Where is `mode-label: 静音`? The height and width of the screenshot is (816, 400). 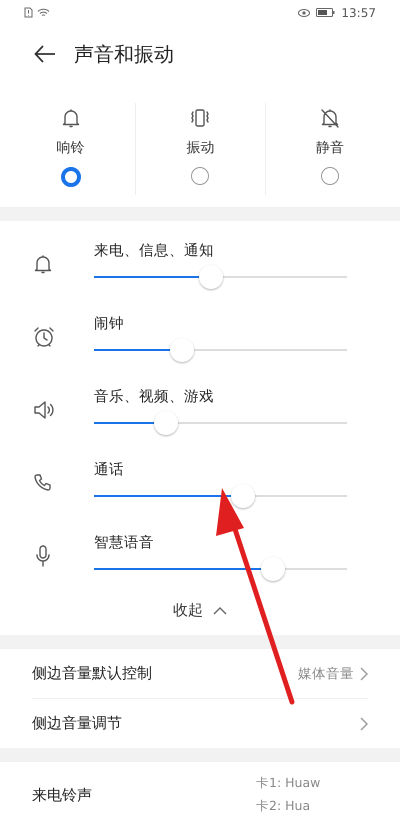
mode-label: 静音 is located at coordinates (330, 148).